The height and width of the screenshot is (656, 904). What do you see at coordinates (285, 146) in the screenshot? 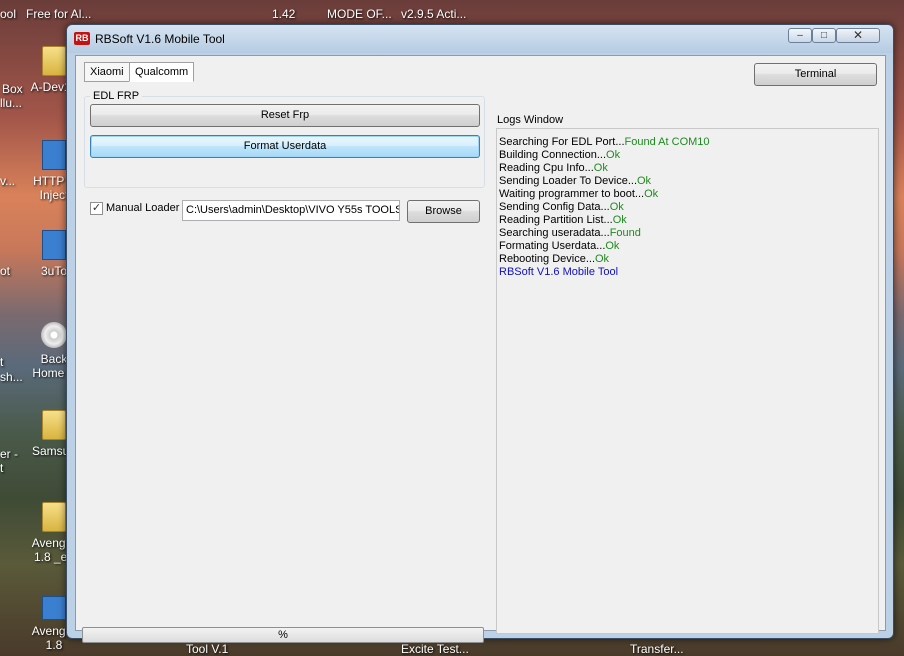
I see `format-userdata-button: Format Userdata` at bounding box center [285, 146].